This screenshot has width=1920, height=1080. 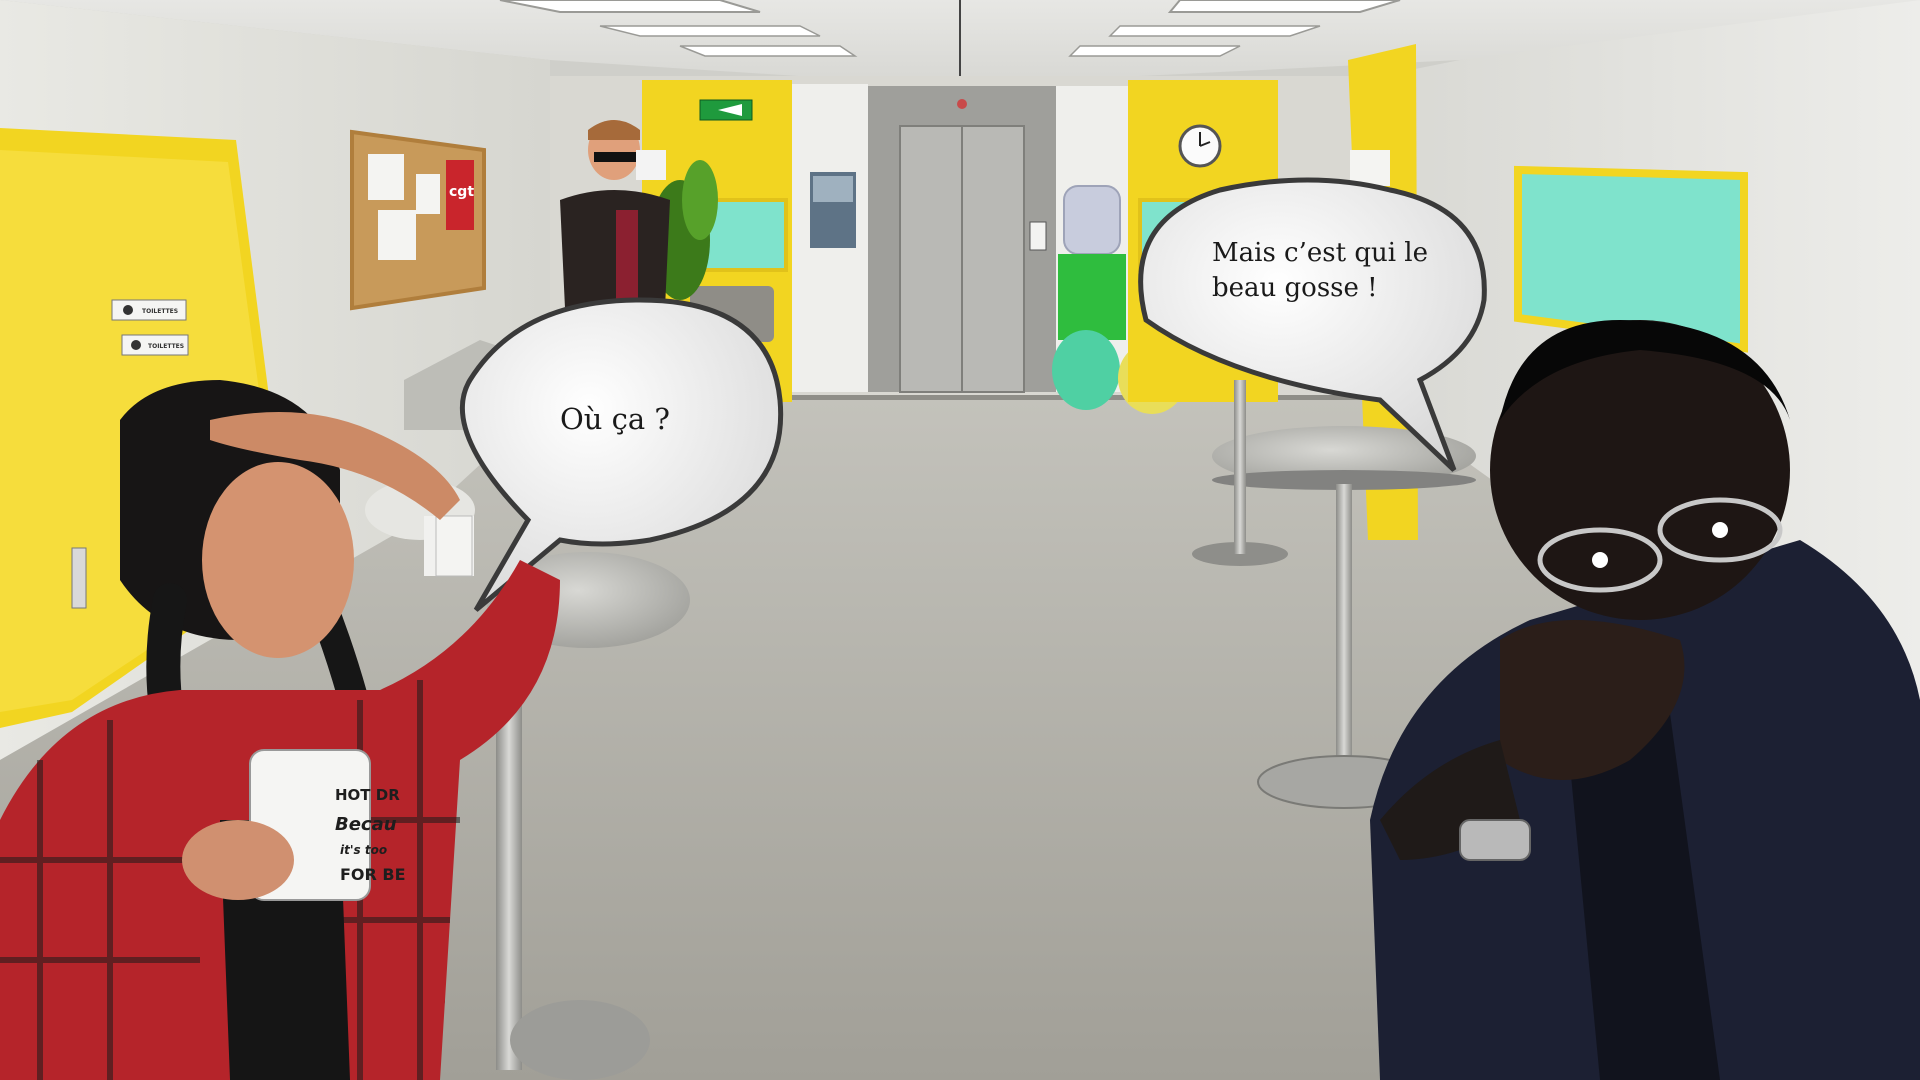 I want to click on mug-print-line-2: Becau, so click(x=366, y=824).